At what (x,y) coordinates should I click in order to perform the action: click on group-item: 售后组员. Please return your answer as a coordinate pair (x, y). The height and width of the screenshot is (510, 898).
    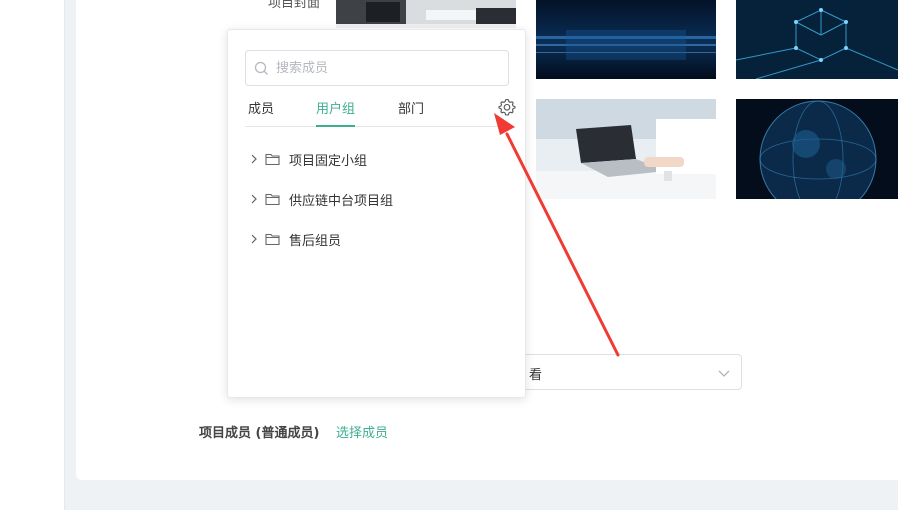
    Looking at the image, I should click on (373, 240).